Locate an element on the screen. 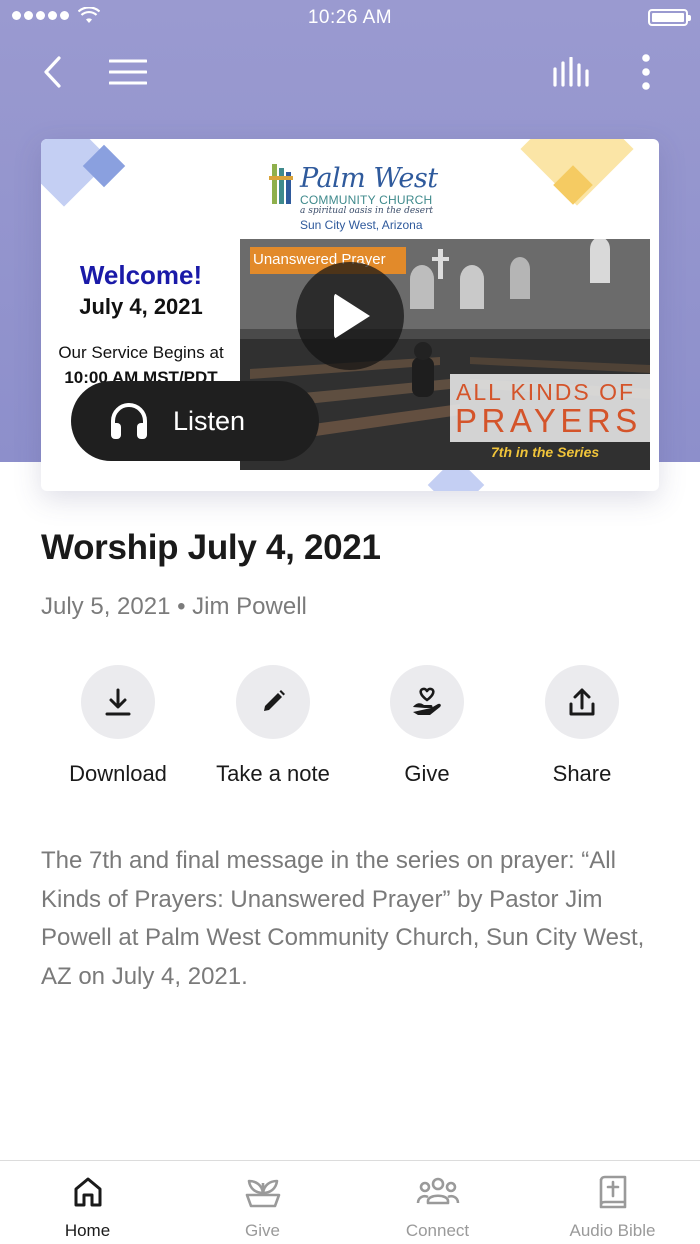 The height and width of the screenshot is (1244, 700). home-icon is located at coordinates (87, 1192).